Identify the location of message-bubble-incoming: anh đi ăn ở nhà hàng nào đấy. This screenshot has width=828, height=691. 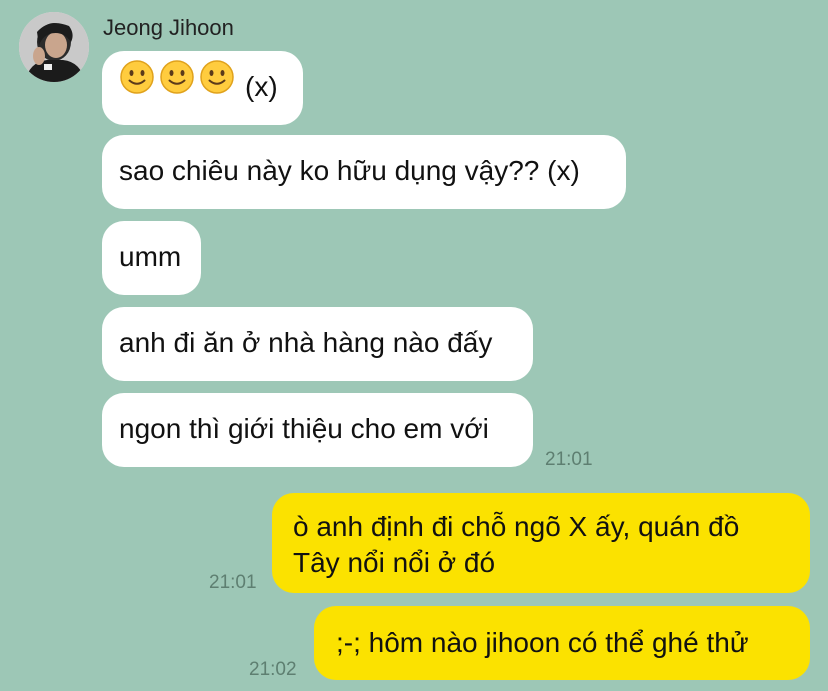
(317, 344).